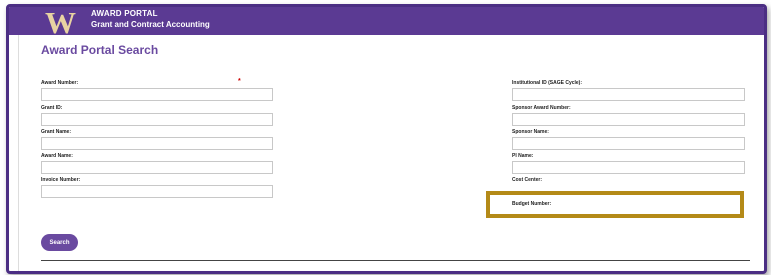 This screenshot has width=771, height=275. Describe the element at coordinates (150, 24) in the screenshot. I see `app-subtitle: Grant and Contract Accounting` at that location.